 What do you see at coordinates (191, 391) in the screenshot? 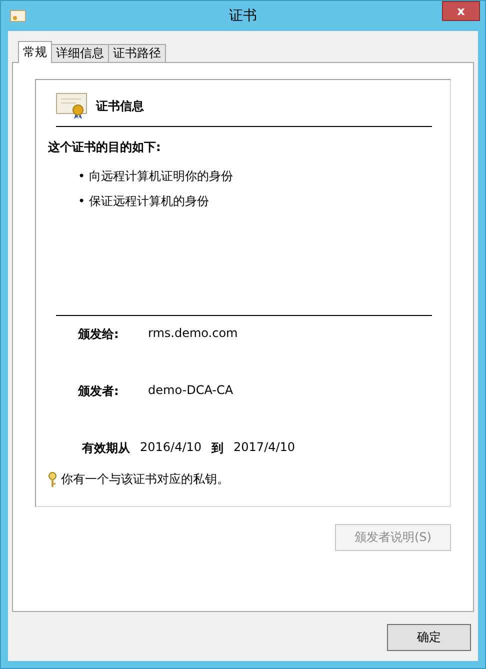
I see `issued-by-value: demo-DCA-CA` at bounding box center [191, 391].